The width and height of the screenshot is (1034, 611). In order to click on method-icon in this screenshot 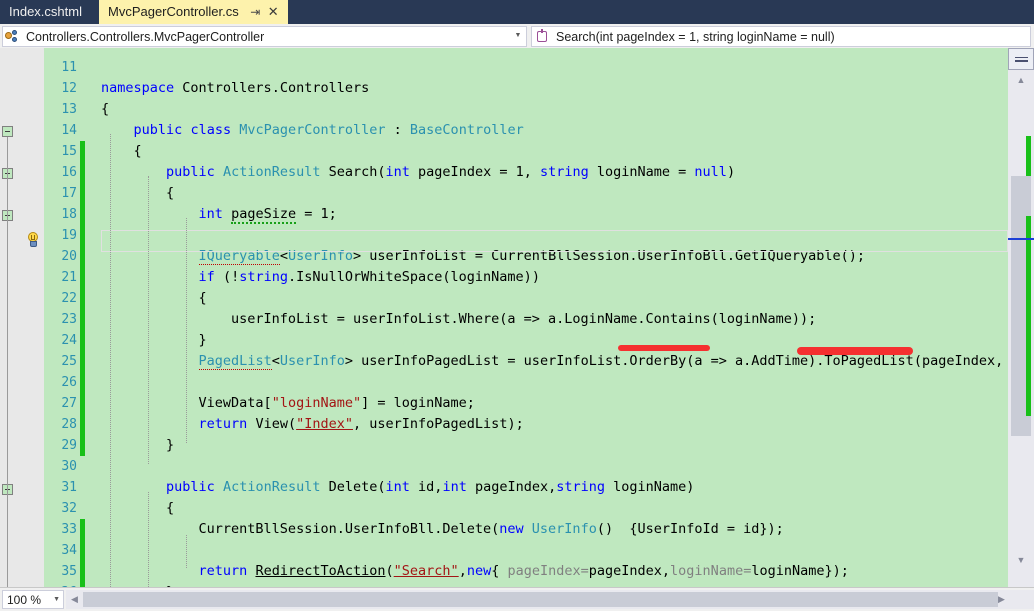, I will do `click(542, 36)`.